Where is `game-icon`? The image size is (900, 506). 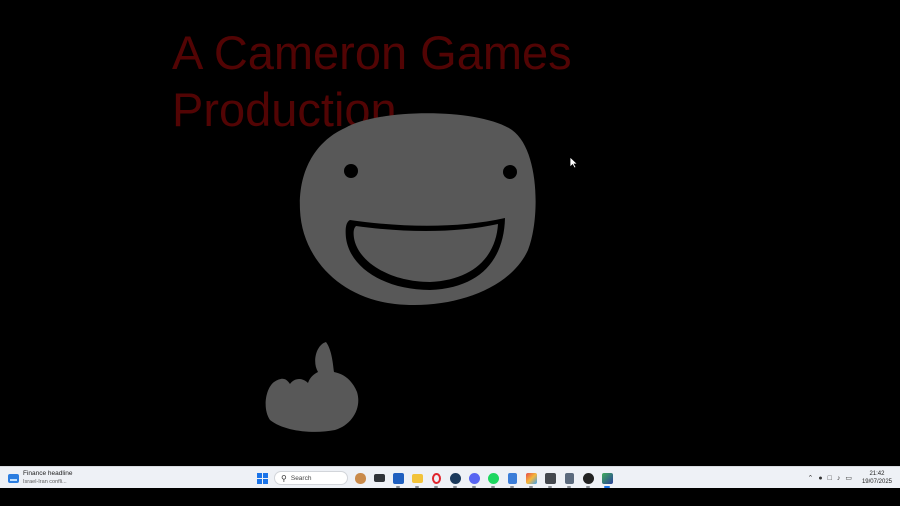 game-icon is located at coordinates (607, 479).